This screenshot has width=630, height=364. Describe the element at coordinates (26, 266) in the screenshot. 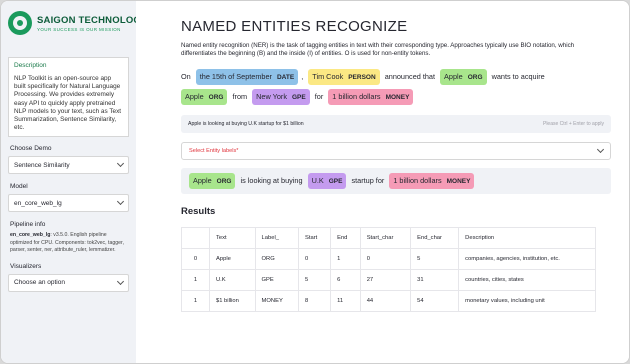

I see `visualizers-label: Visualizers` at that location.